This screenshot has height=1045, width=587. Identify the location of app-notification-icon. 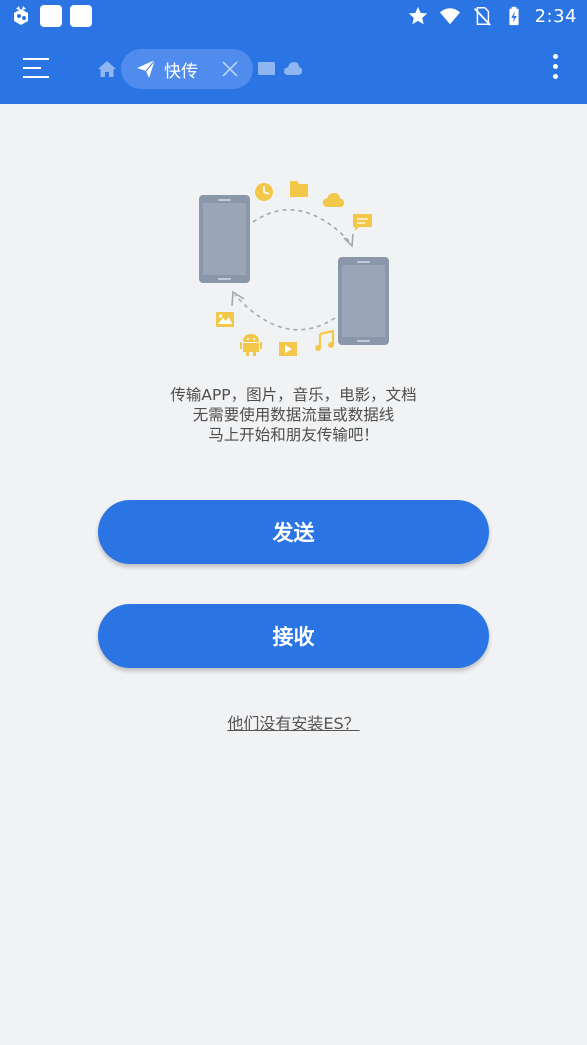
(21, 15).